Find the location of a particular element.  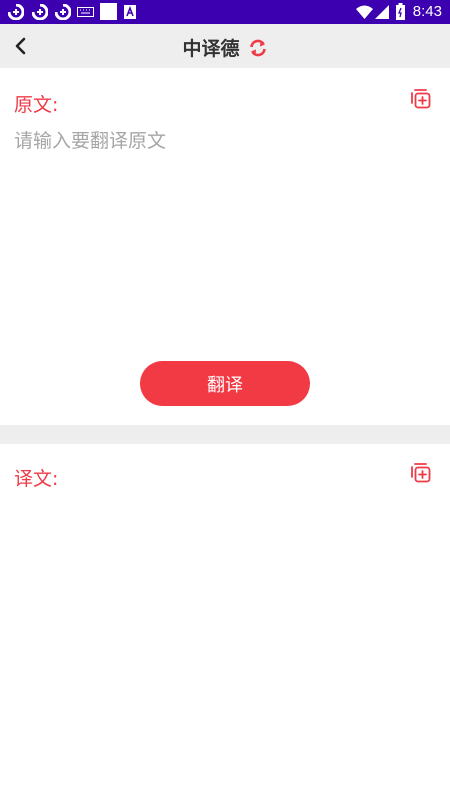

swap-refresh-icon is located at coordinates (258, 48).